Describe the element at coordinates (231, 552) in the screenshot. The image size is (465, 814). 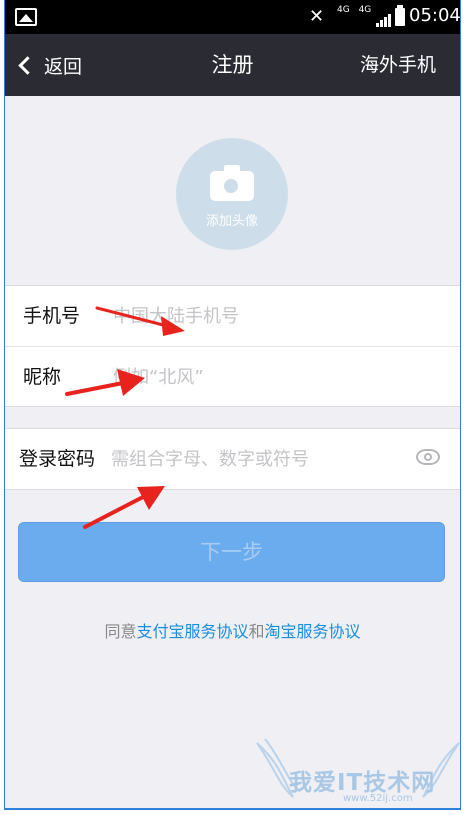
I see `next-button: 下一步` at that location.